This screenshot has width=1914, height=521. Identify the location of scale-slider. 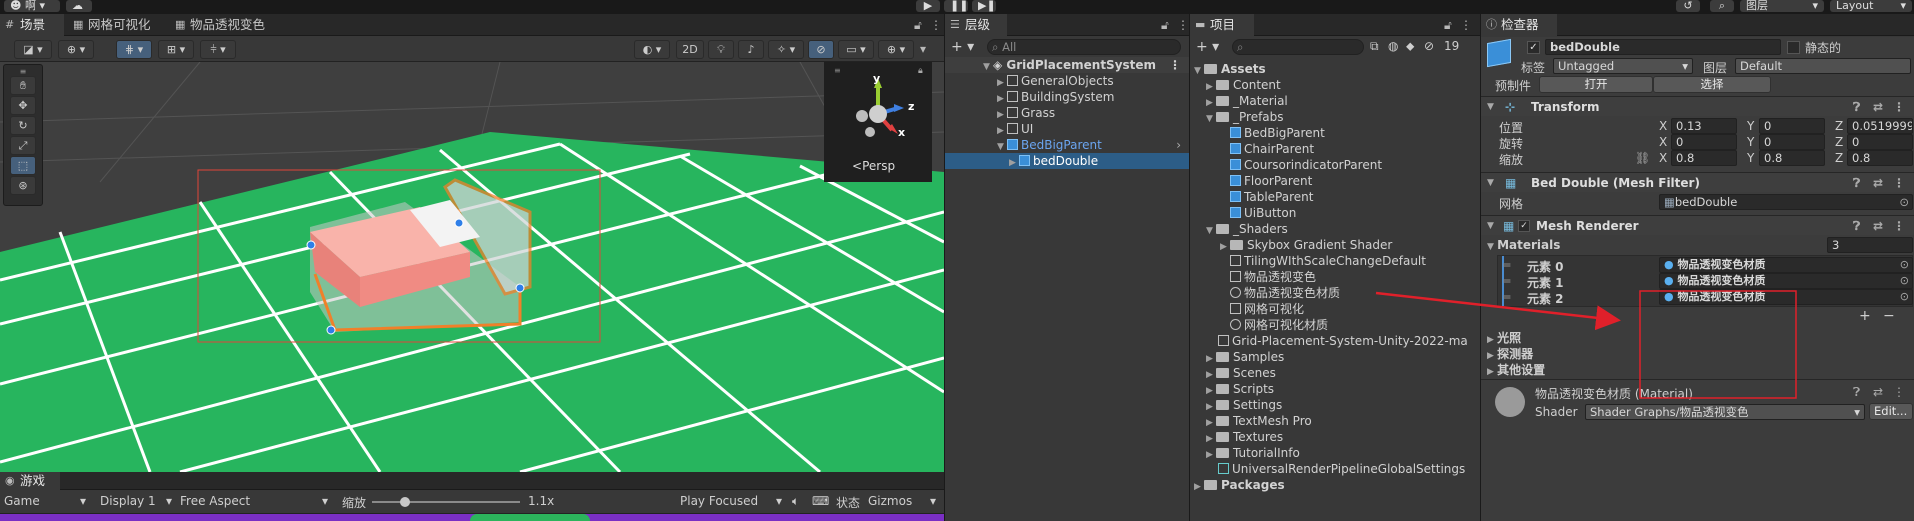
(446, 502).